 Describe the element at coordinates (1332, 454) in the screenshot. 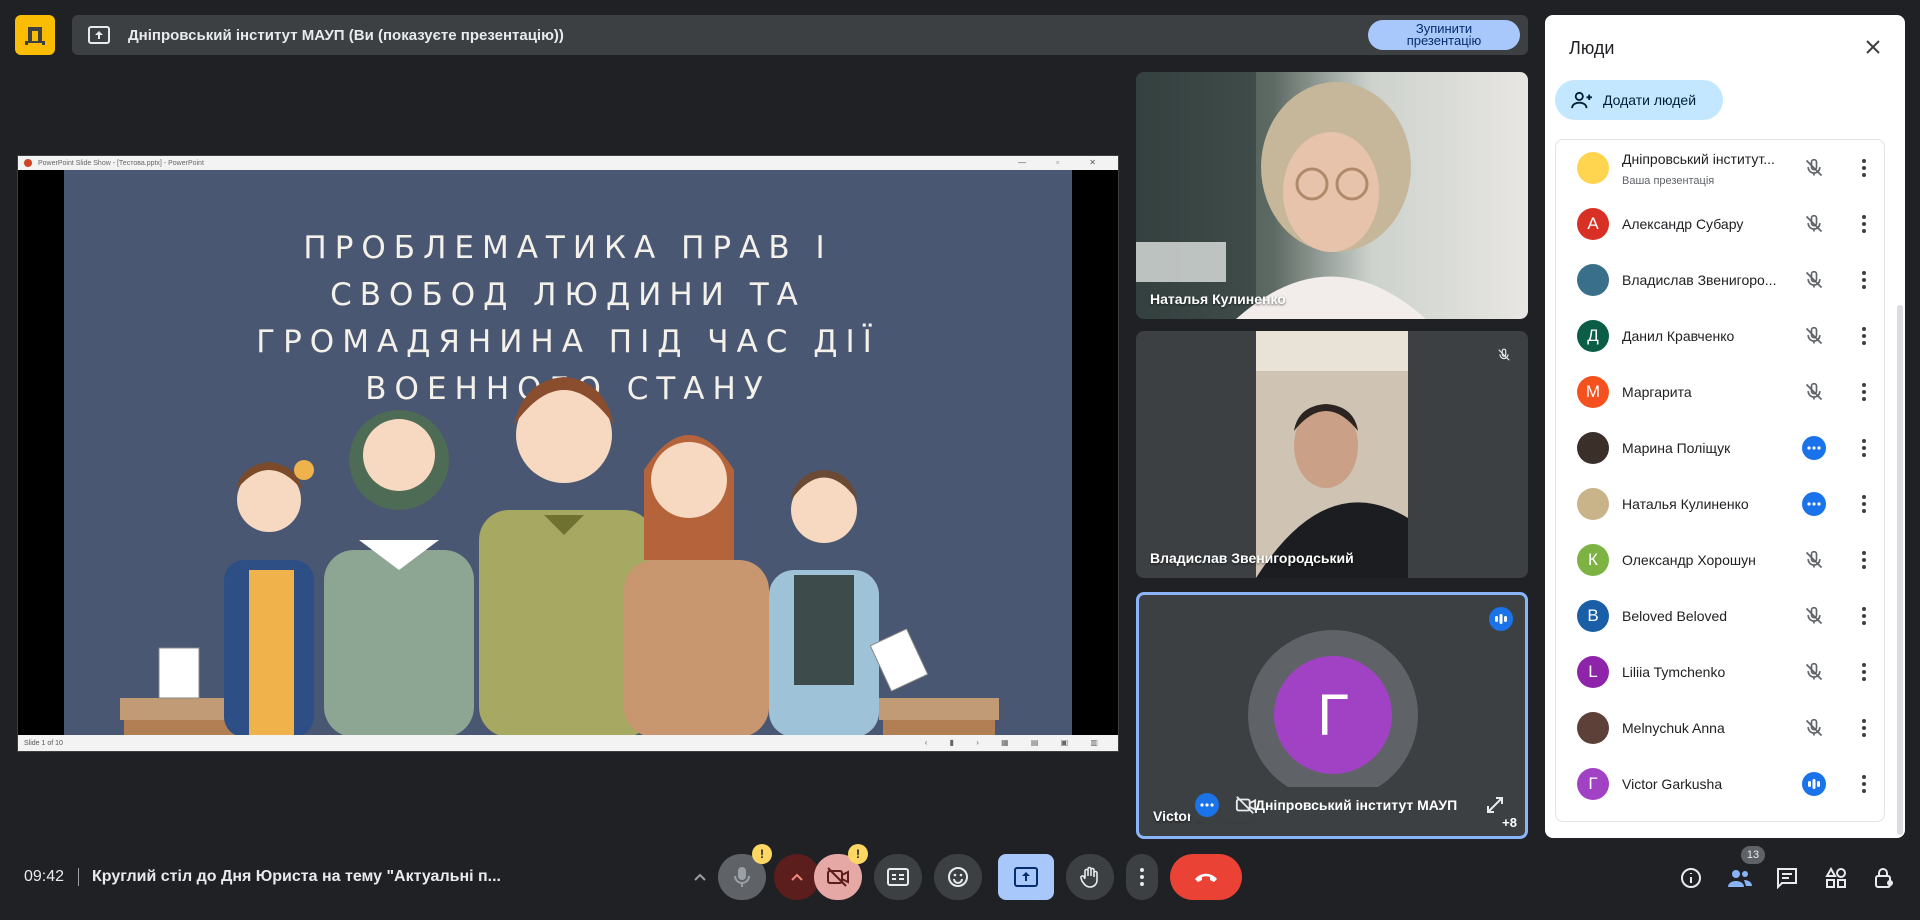

I see `video-tile-vladyslav: Владислав Звенигородський` at that location.